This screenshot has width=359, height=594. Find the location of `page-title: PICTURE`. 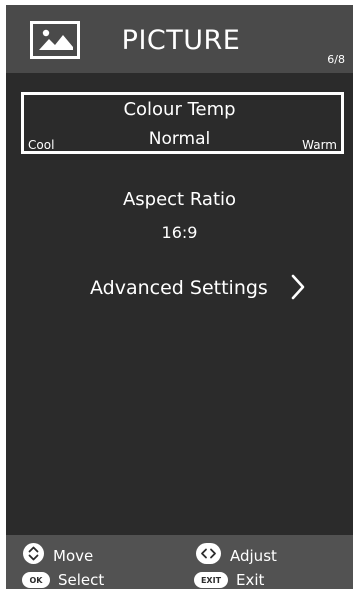

page-title: PICTURE is located at coordinates (181, 40).